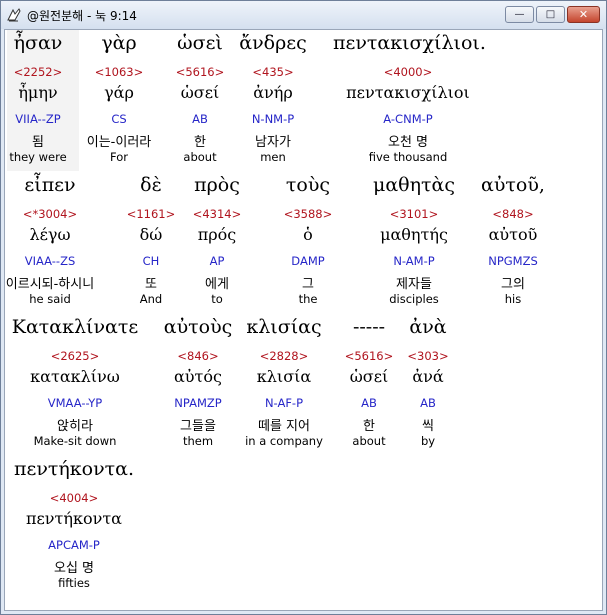 This screenshot has height=615, width=607. Describe the element at coordinates (428, 441) in the screenshot. I see `english-gloss: by` at that location.